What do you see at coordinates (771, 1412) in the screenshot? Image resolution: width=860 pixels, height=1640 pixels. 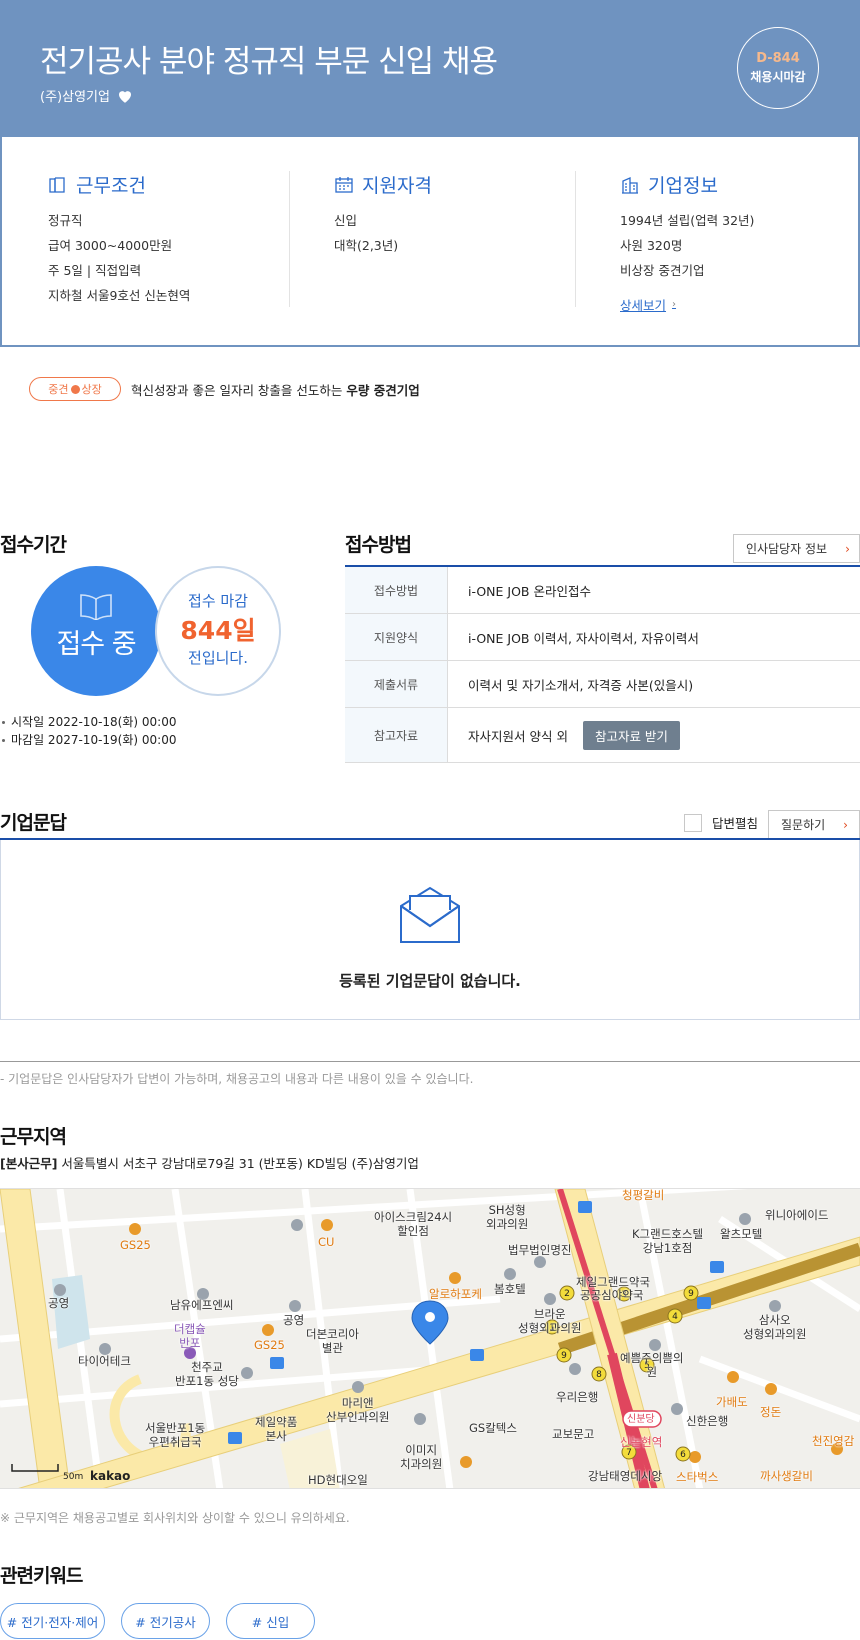 I see `map-poi: 정돈` at bounding box center [771, 1412].